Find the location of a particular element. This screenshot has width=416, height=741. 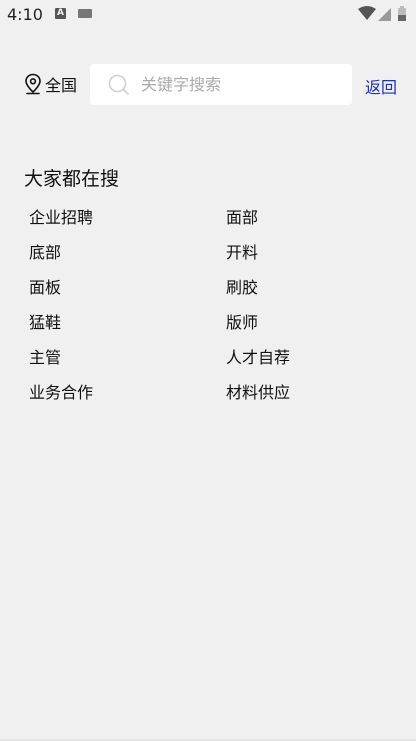

hot-search-item: 猛鞋 is located at coordinates (127, 327).